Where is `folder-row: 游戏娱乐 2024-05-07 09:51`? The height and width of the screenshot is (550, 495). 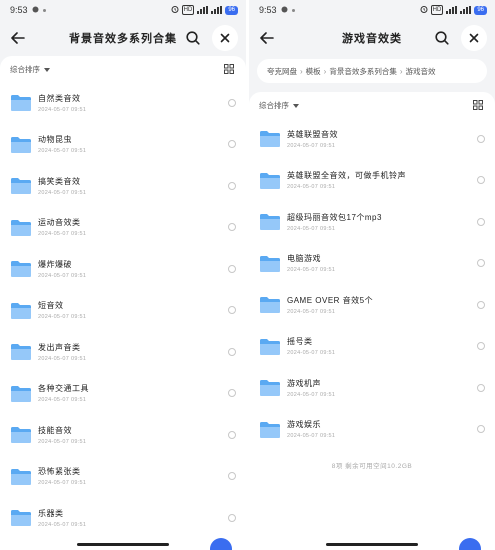
folder-row: 游戏娱乐 2024-05-07 09:51 is located at coordinates (372, 430).